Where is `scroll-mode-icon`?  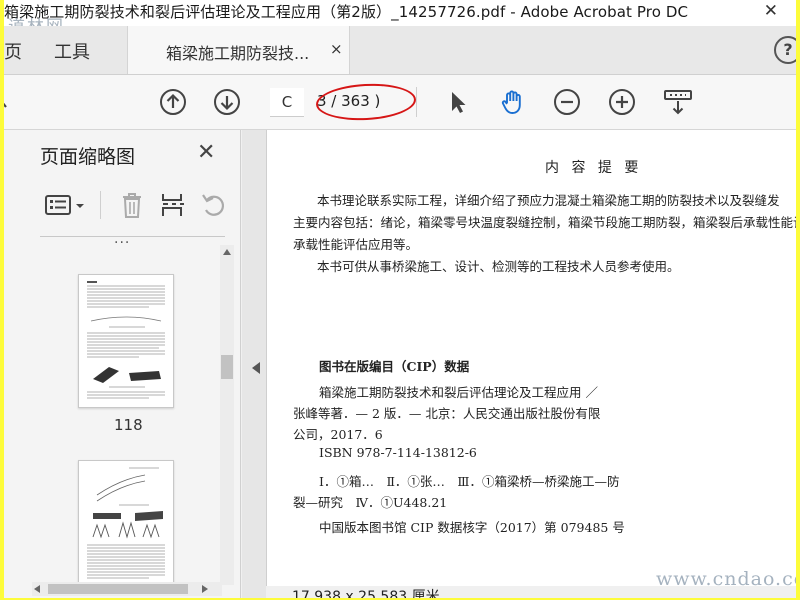
scroll-mode-icon is located at coordinates (678, 102).